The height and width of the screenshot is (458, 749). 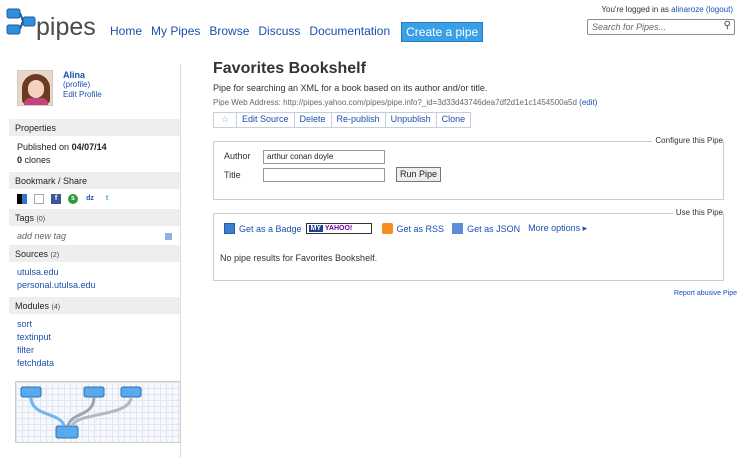 I want to click on edit-address-link: (edit), so click(x=588, y=102).